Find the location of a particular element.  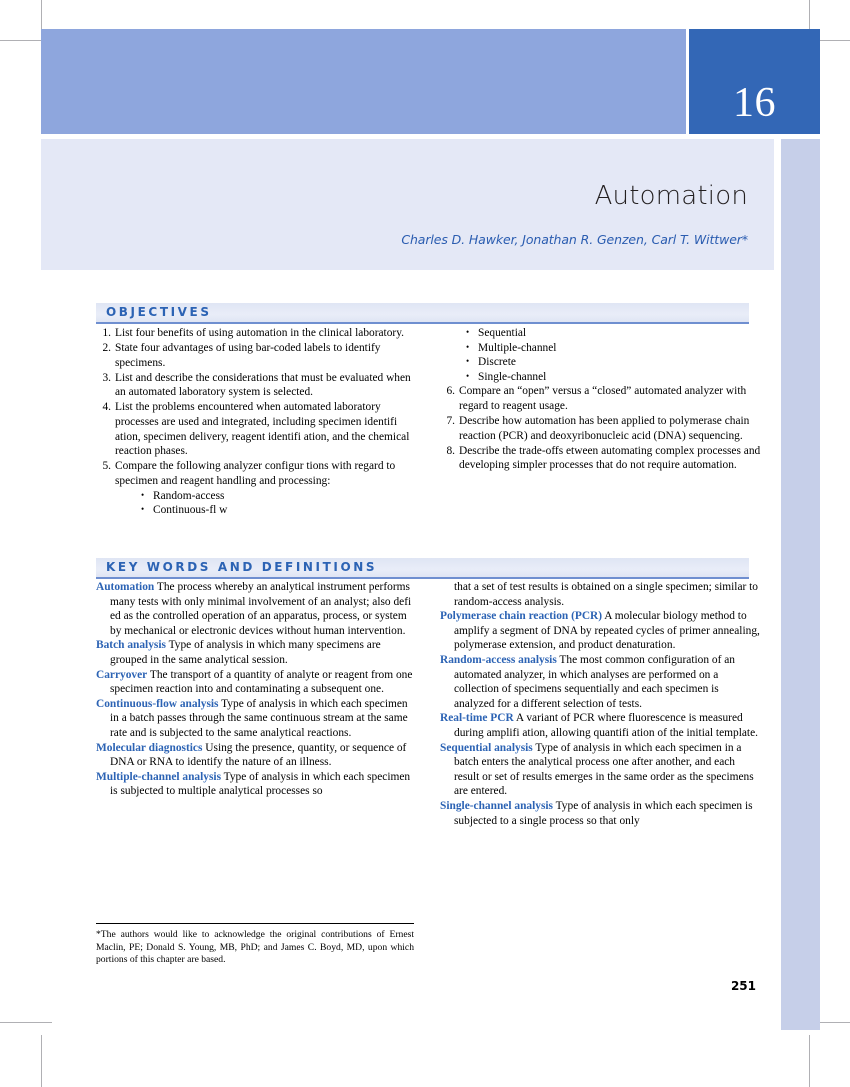

keyword-term: Sequential analysis is located at coordinates (486, 747).